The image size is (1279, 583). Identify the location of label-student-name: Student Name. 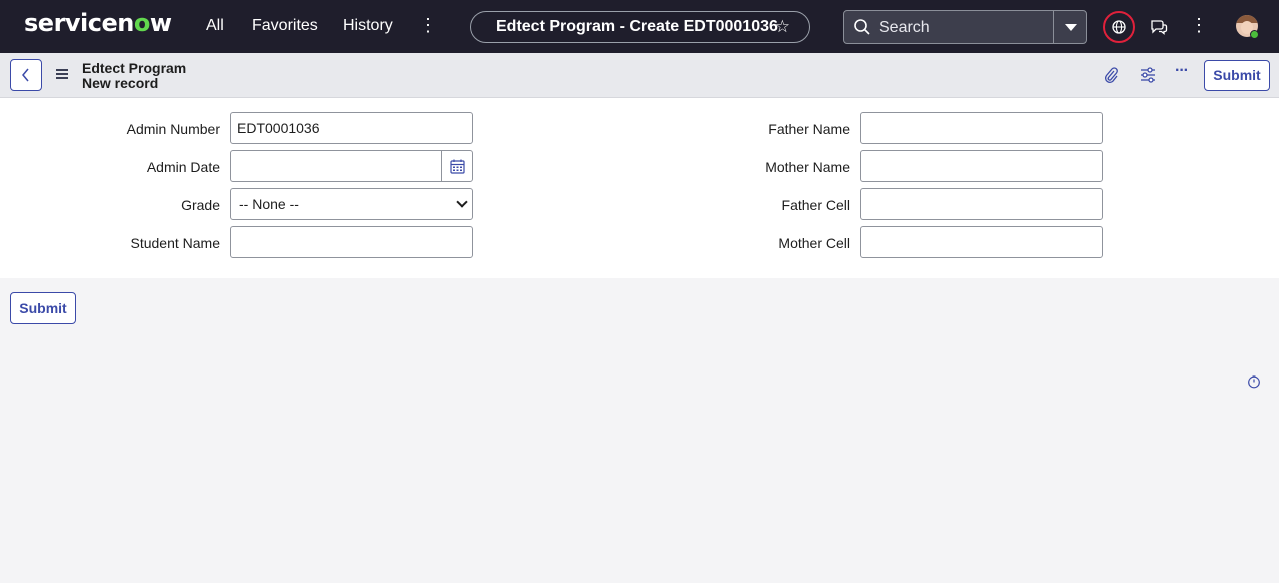
(175, 243).